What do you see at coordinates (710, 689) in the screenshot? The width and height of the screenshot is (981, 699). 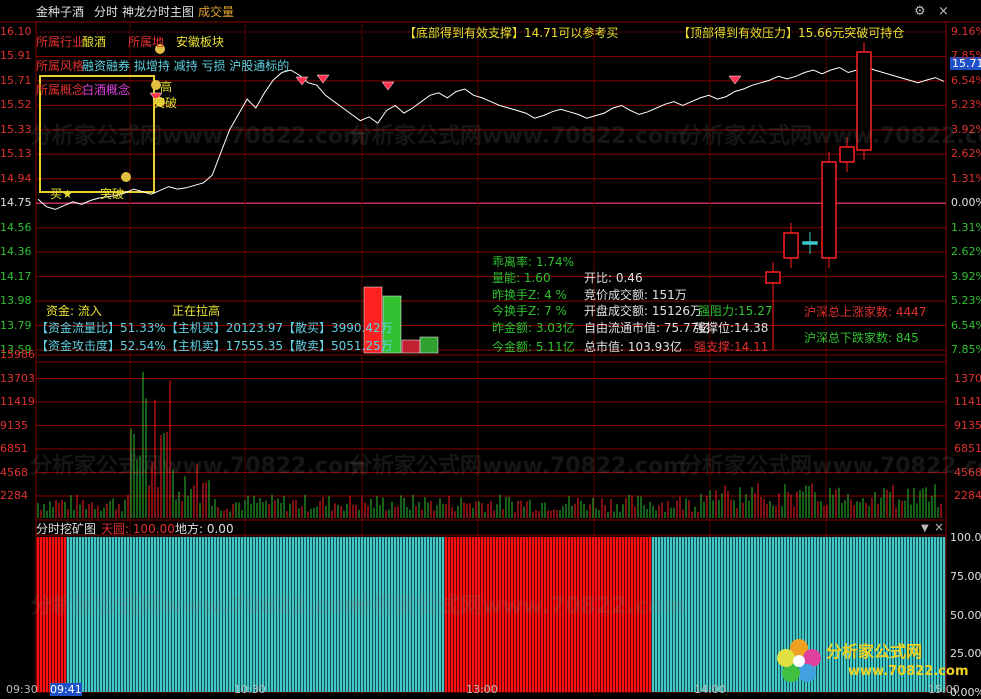 I see `time-axis-label: 14:00` at bounding box center [710, 689].